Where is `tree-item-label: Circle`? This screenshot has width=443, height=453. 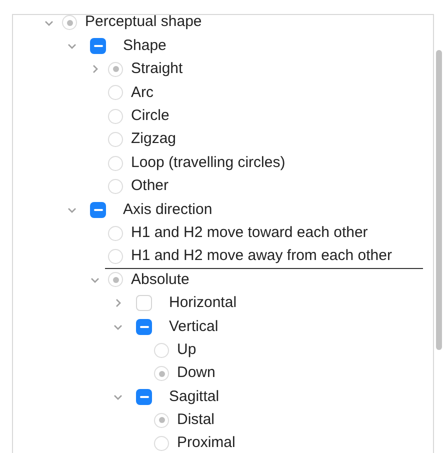 tree-item-label: Circle is located at coordinates (150, 116).